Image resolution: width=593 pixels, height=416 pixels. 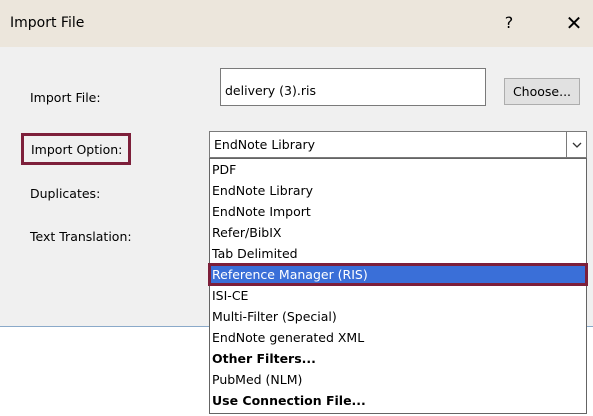 What do you see at coordinates (398, 253) in the screenshot?
I see `dropdown-option: Tab Delimited` at bounding box center [398, 253].